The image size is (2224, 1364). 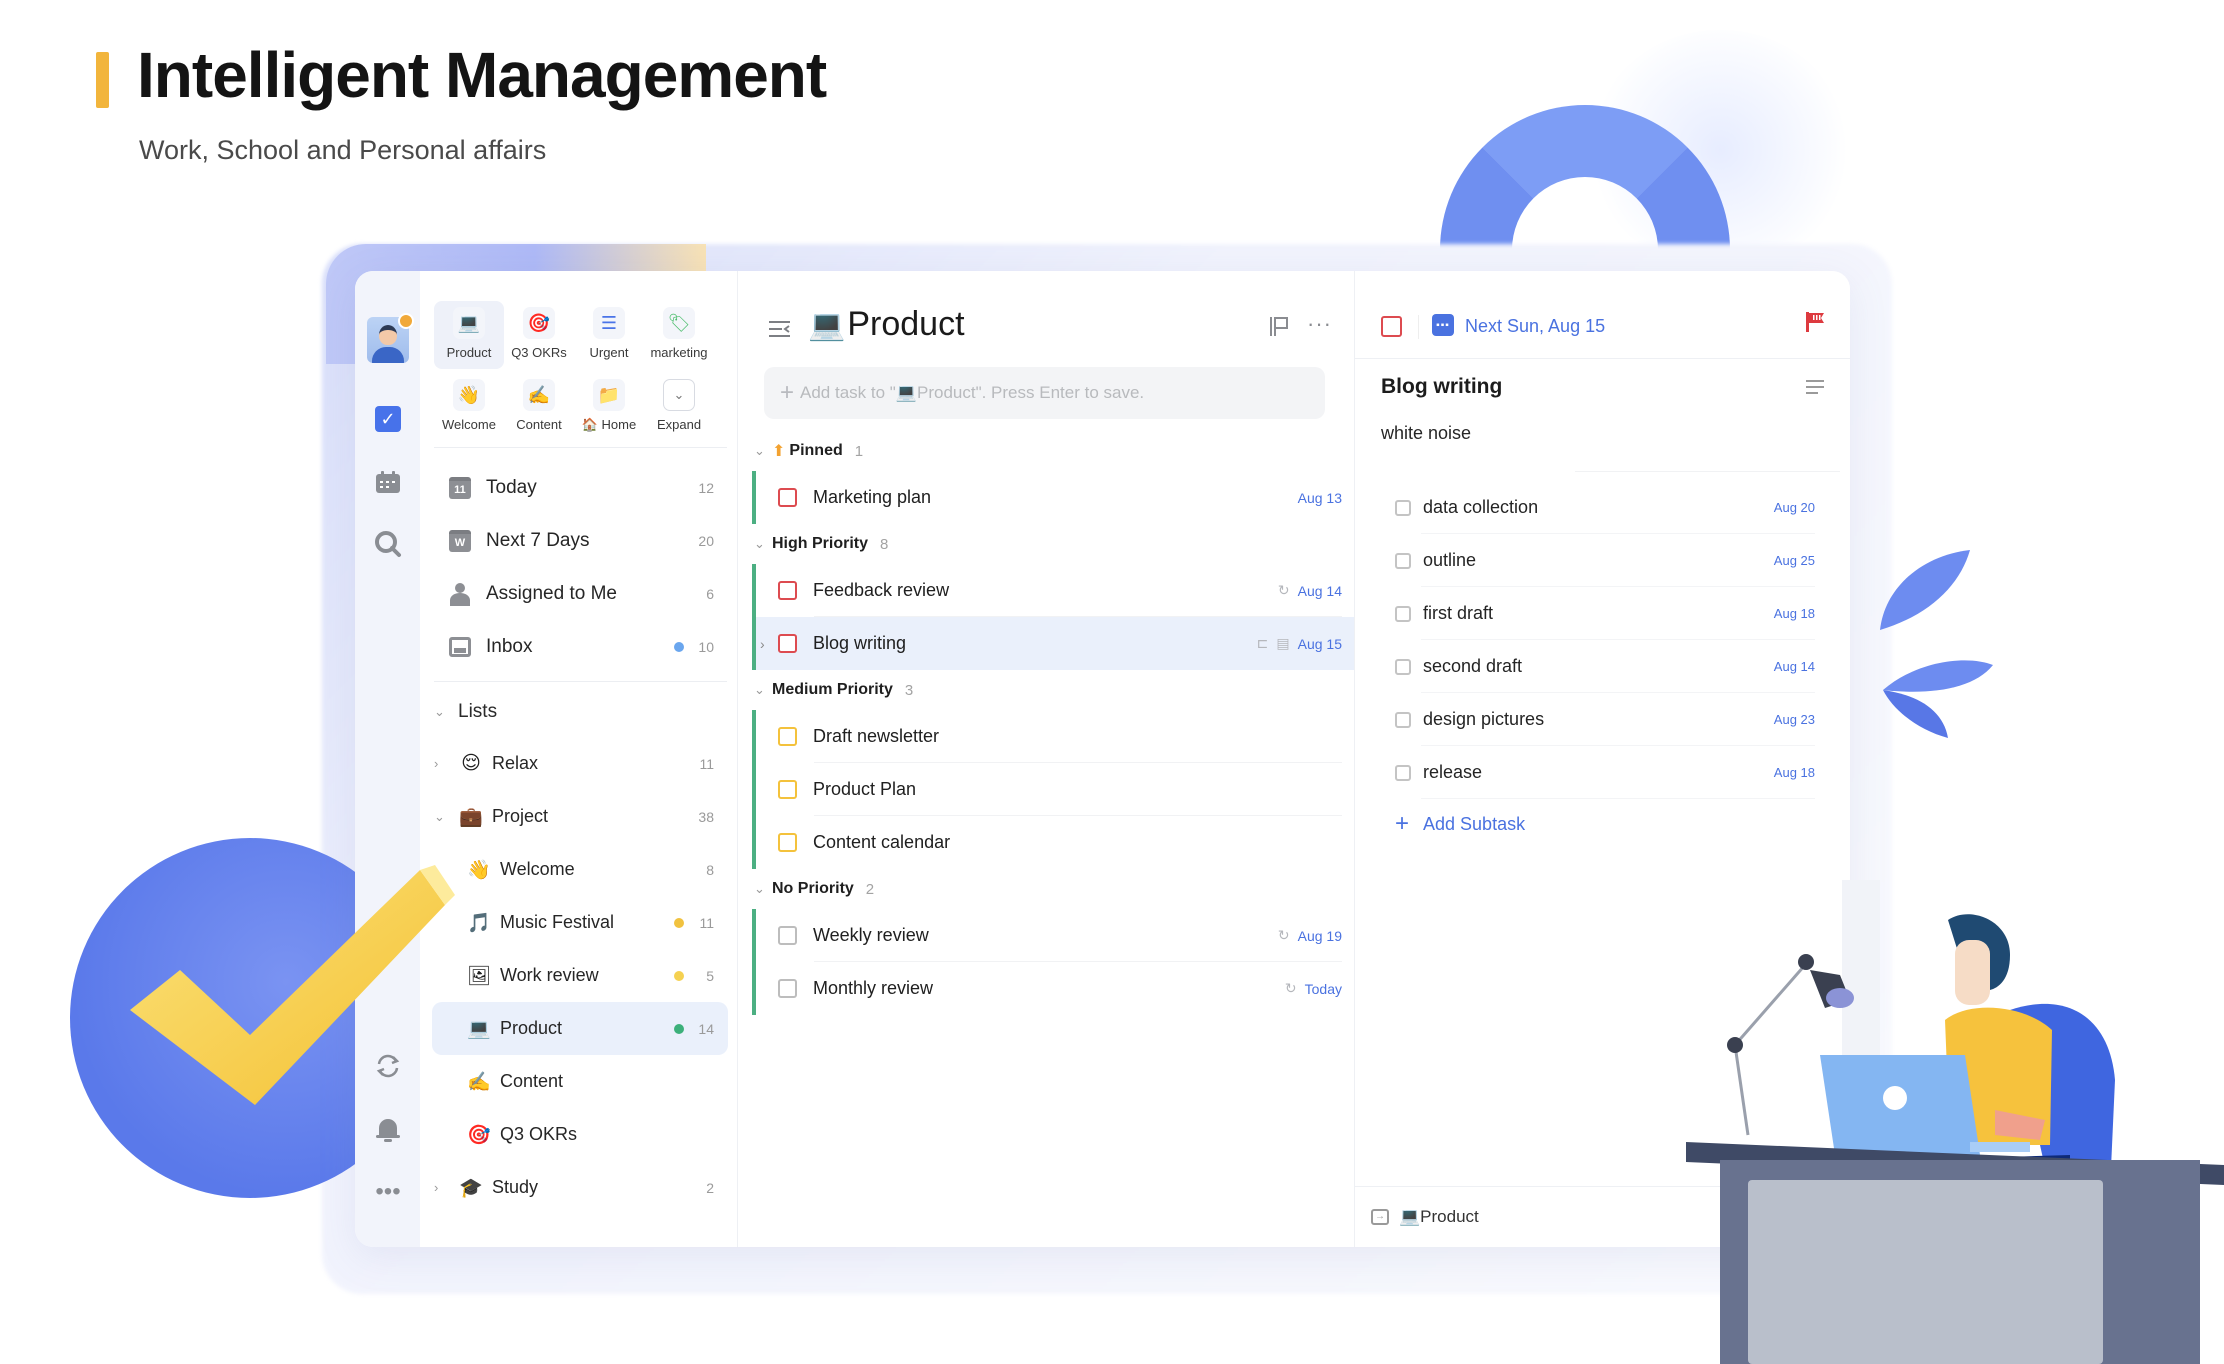 I want to click on quick-item-welcome: 👋 Welcome, so click(x=469, y=407).